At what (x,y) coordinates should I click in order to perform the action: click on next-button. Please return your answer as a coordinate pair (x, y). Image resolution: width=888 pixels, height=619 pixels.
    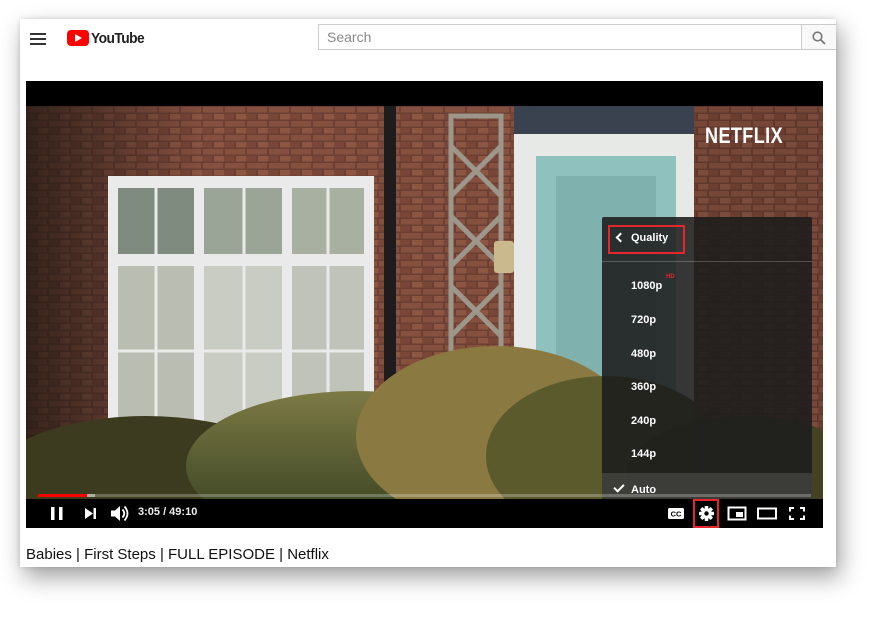
    Looking at the image, I should click on (91, 513).